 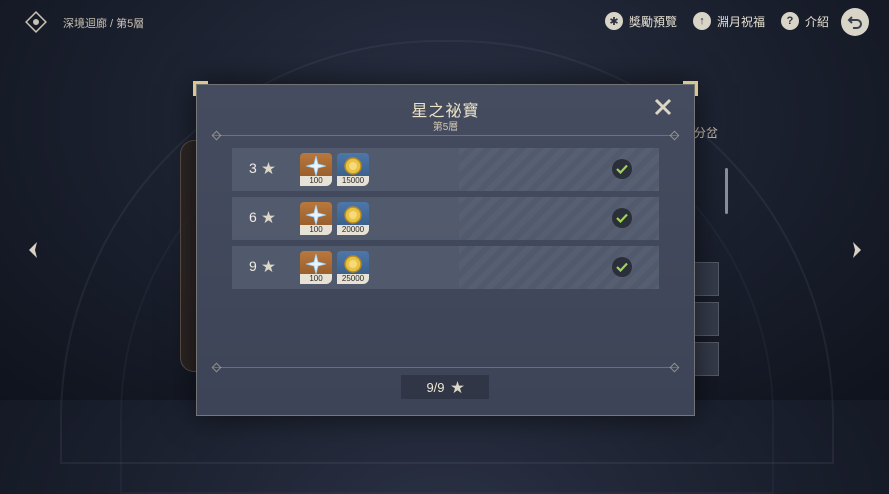 What do you see at coordinates (353, 230) in the screenshot?
I see `reward-quantity: 20000` at bounding box center [353, 230].